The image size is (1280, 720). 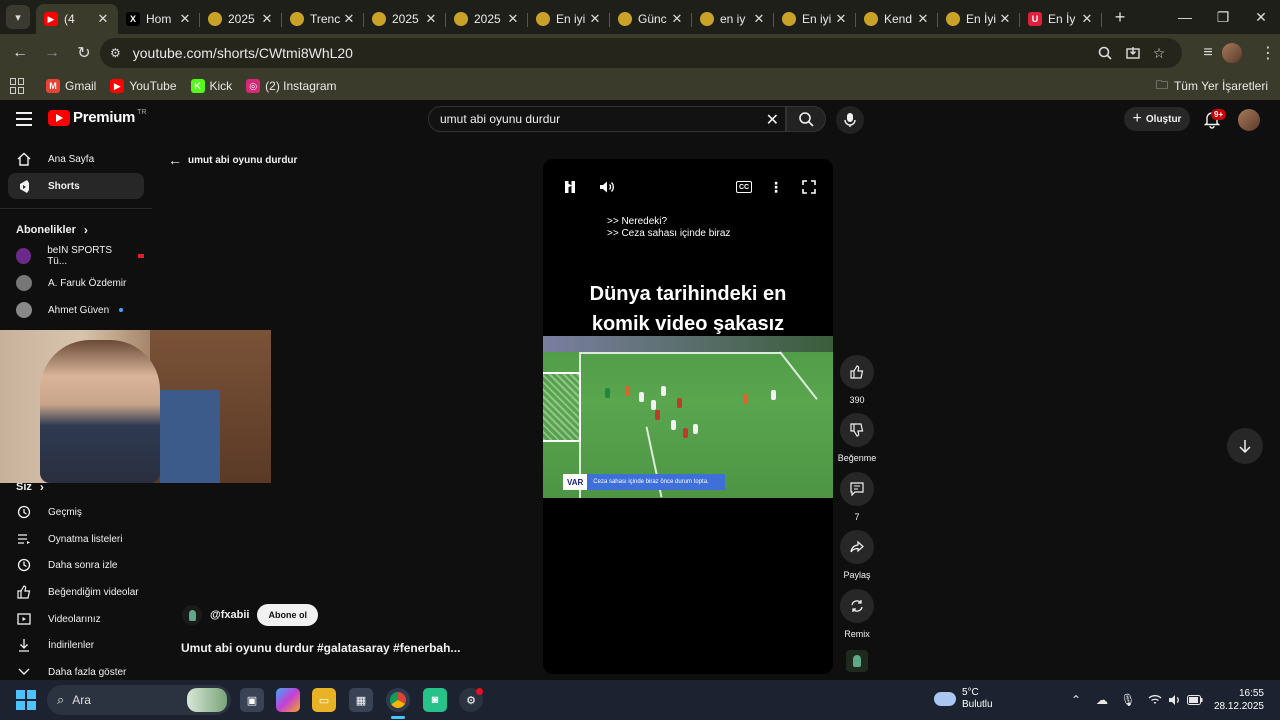 What do you see at coordinates (1157, 119) in the screenshot?
I see `create-button: + Oluştur` at bounding box center [1157, 119].